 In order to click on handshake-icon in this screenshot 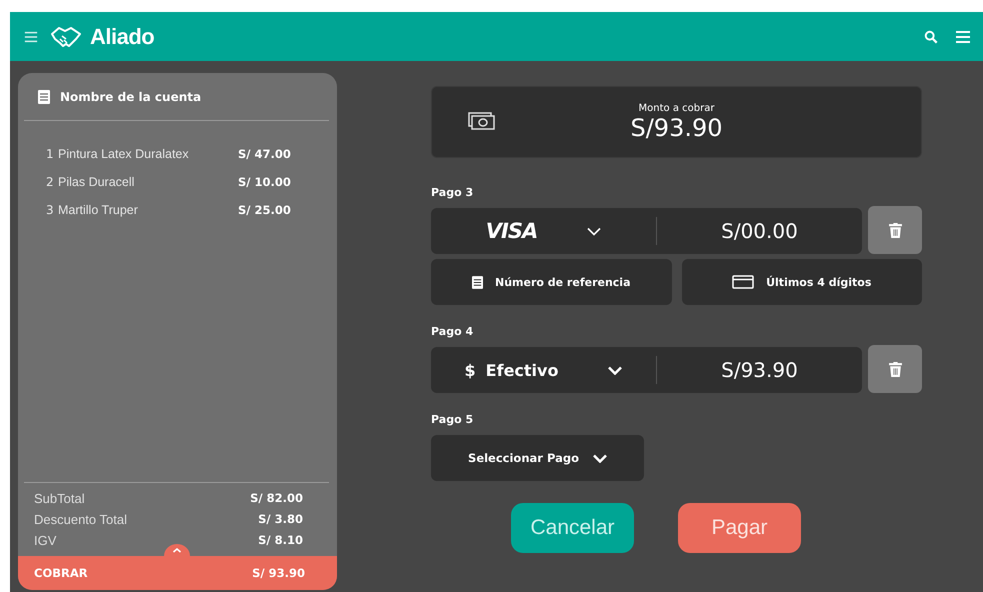, I will do `click(66, 36)`.